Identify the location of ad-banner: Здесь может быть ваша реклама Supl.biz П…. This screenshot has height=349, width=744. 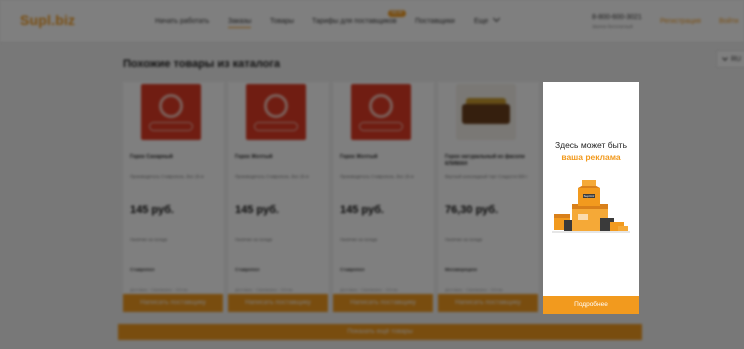
(591, 198).